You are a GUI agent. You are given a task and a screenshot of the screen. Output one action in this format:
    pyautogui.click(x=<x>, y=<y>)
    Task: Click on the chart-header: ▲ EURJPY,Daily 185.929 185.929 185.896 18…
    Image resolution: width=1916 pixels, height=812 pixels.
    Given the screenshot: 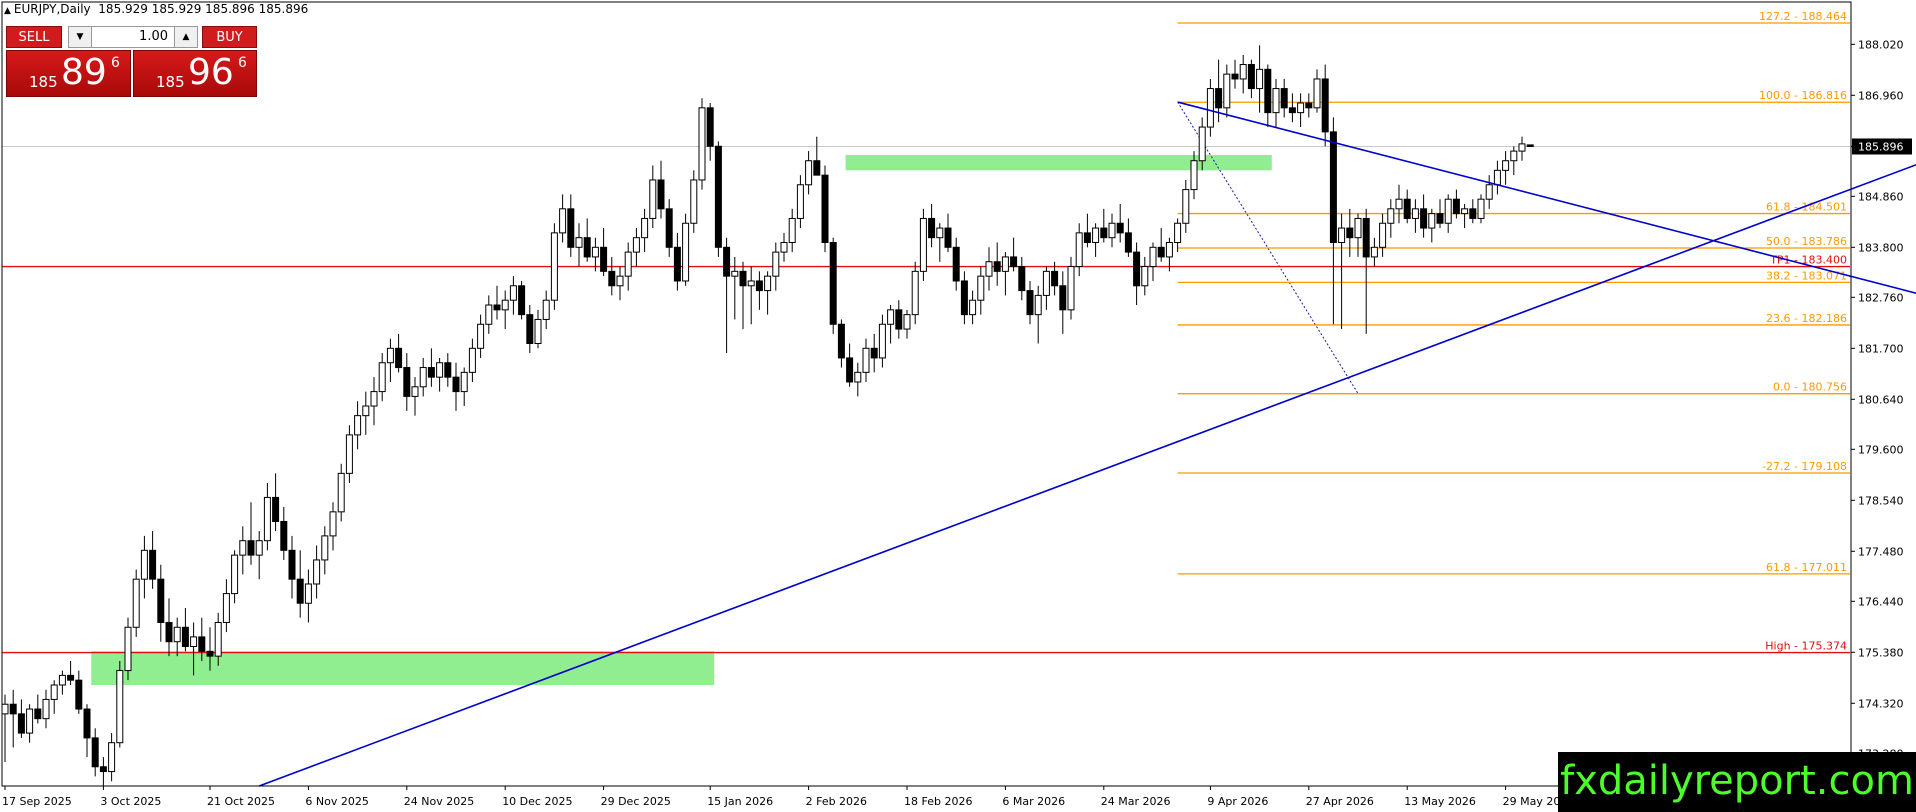 What is the action you would take?
    pyautogui.click(x=156, y=9)
    